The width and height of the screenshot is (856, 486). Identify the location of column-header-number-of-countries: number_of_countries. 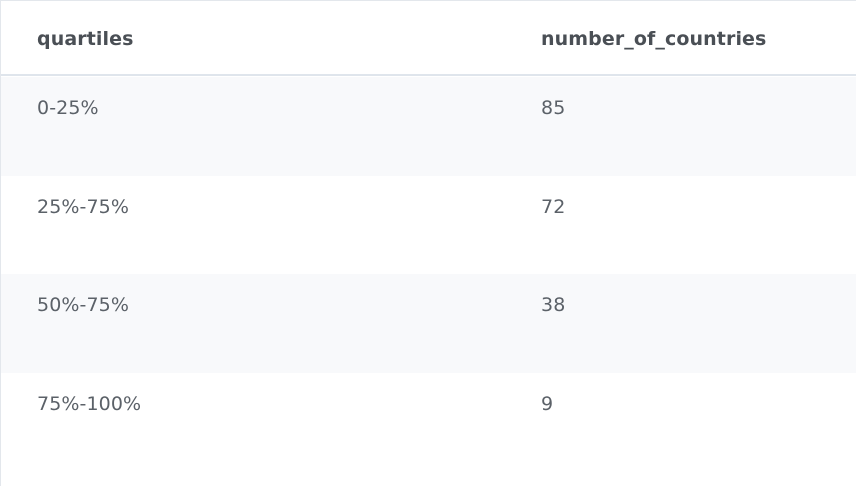
(653, 39).